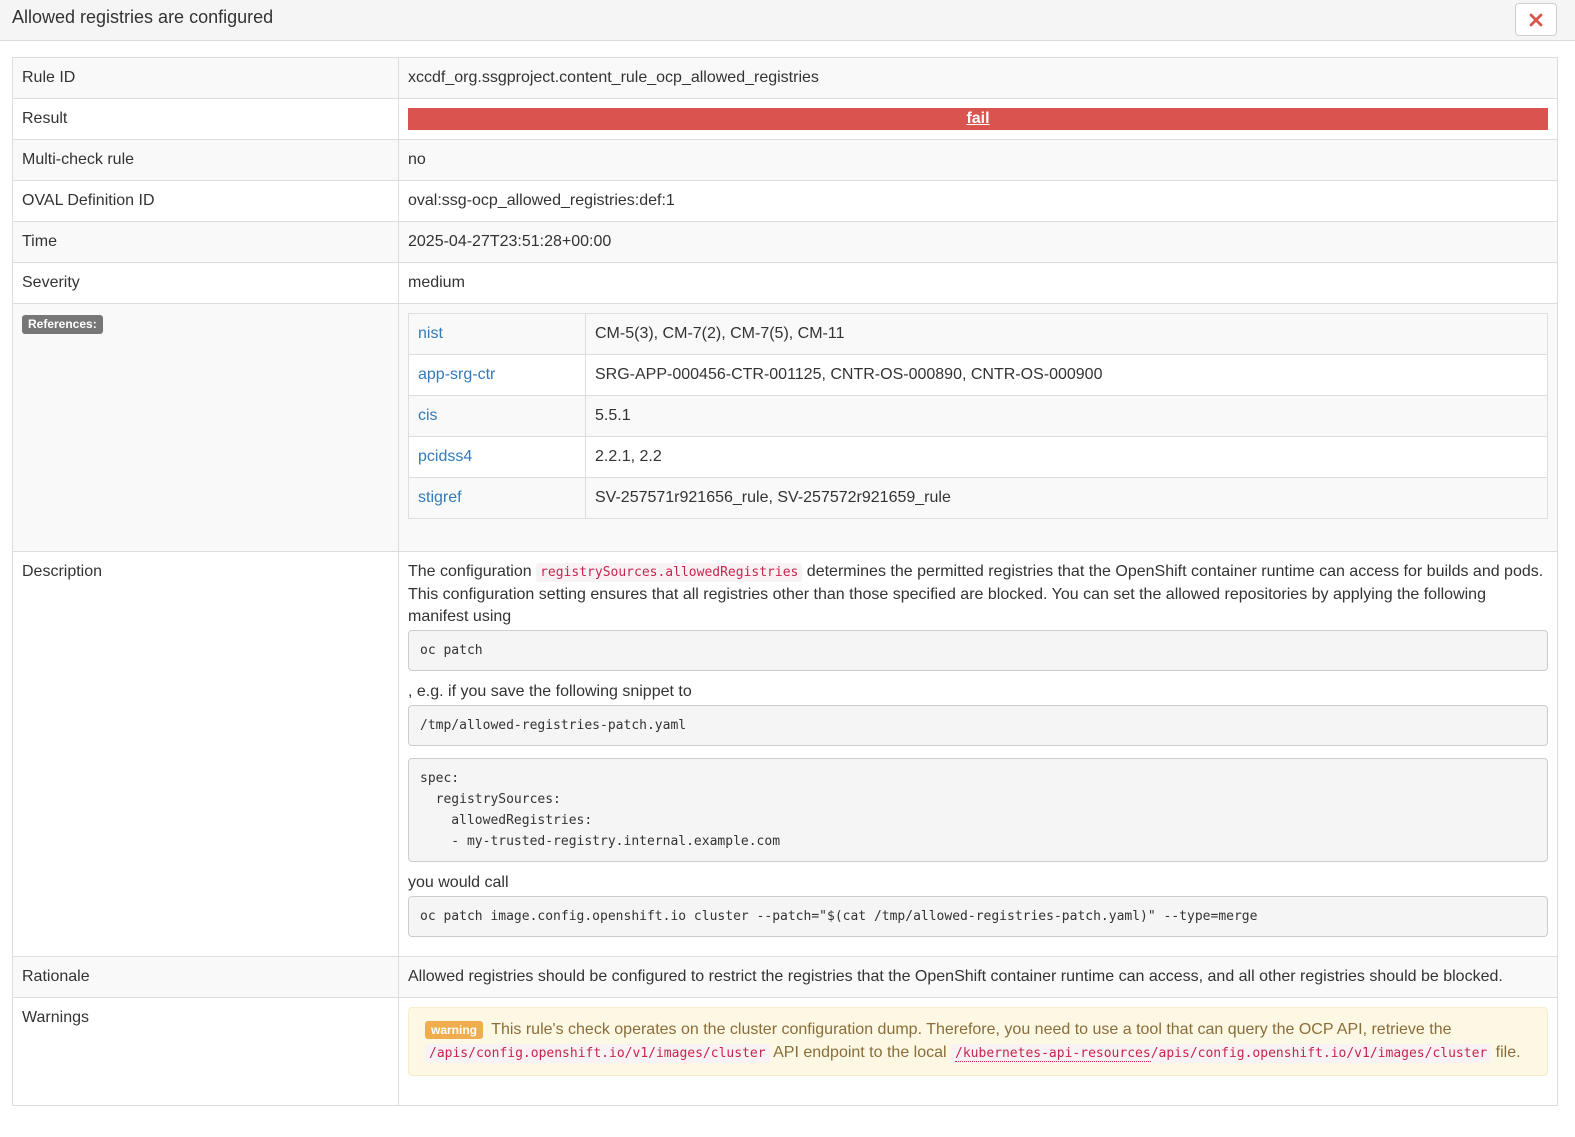  What do you see at coordinates (445, 456) in the screenshot?
I see `reference-link-pcidss4: pcidss4` at bounding box center [445, 456].